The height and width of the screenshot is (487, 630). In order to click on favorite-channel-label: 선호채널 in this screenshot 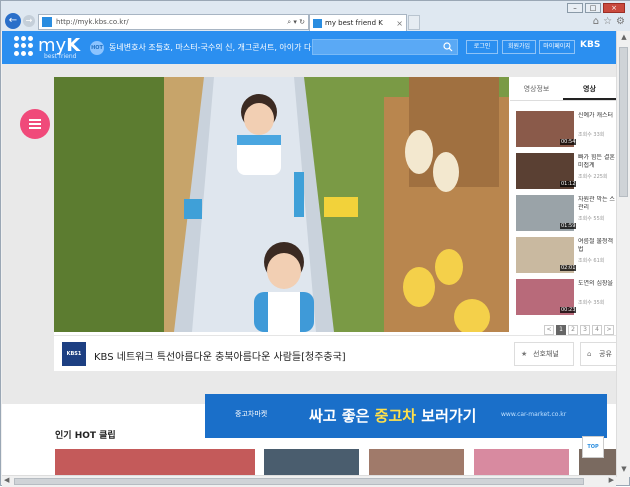, I will do `click(546, 354)`.